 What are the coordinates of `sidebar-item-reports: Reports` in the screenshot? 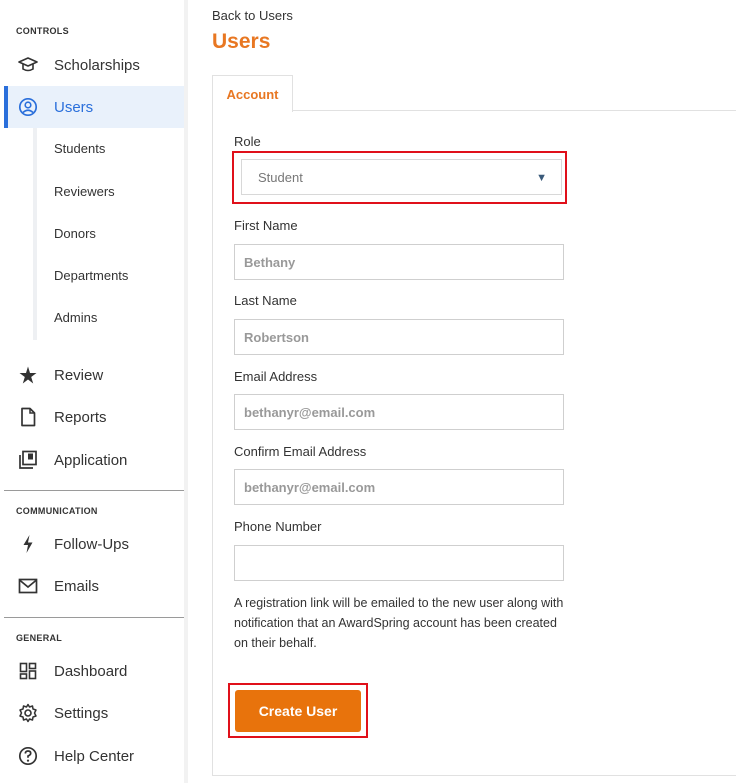 It's located at (94, 417).